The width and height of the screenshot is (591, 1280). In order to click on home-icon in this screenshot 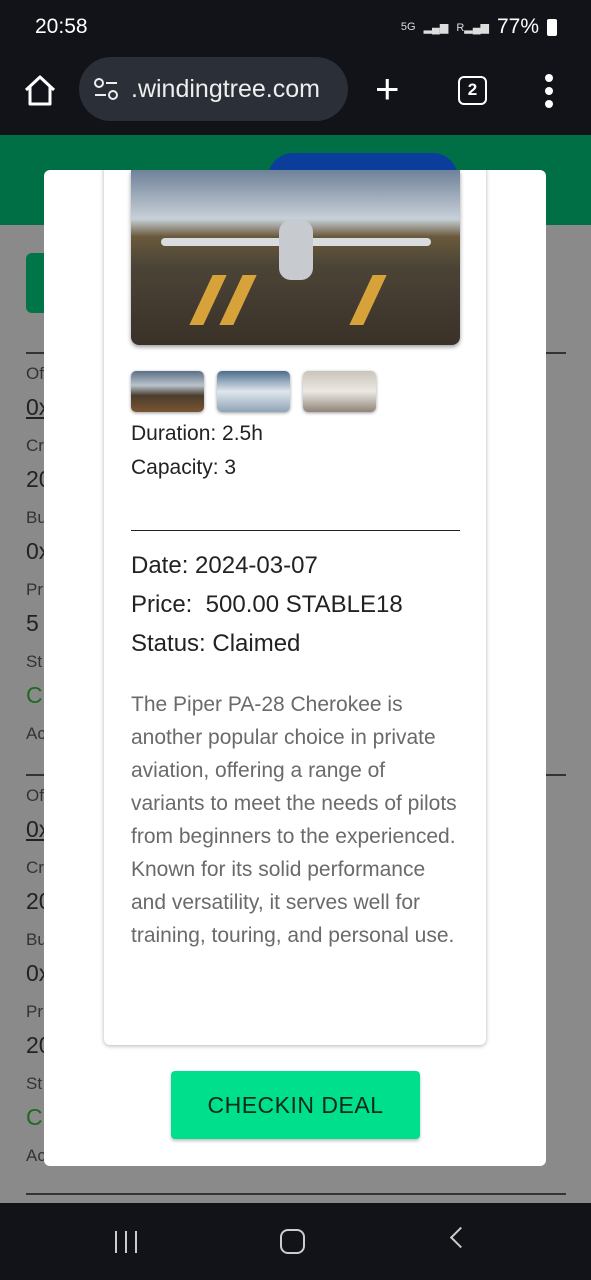, I will do `click(40, 90)`.